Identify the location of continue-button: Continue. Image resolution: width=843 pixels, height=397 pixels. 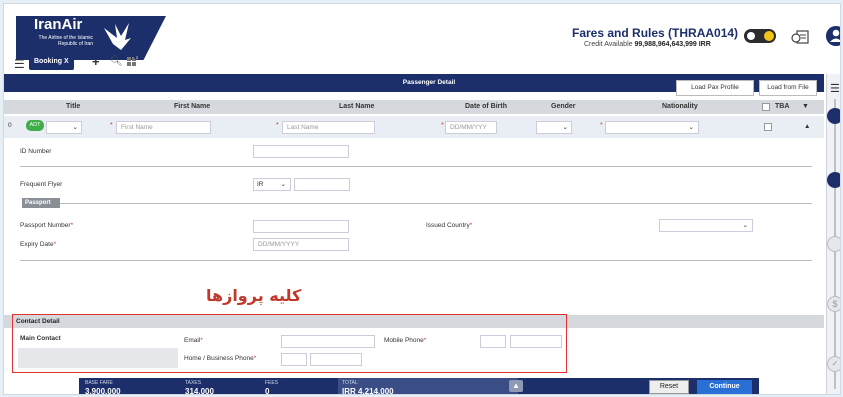
(724, 387).